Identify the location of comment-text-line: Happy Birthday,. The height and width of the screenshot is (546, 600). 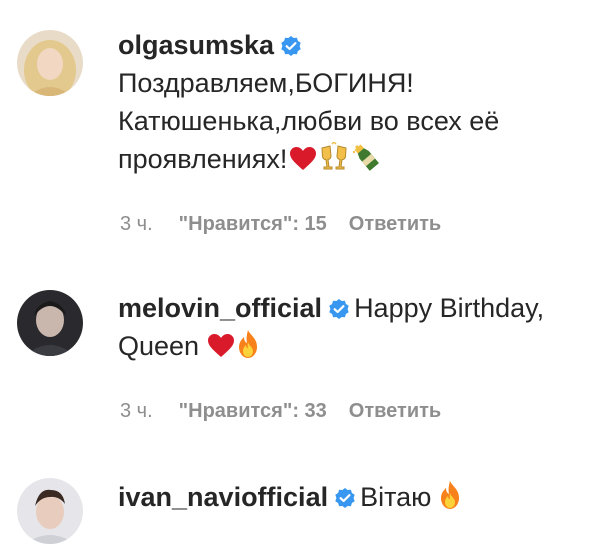
(449, 308).